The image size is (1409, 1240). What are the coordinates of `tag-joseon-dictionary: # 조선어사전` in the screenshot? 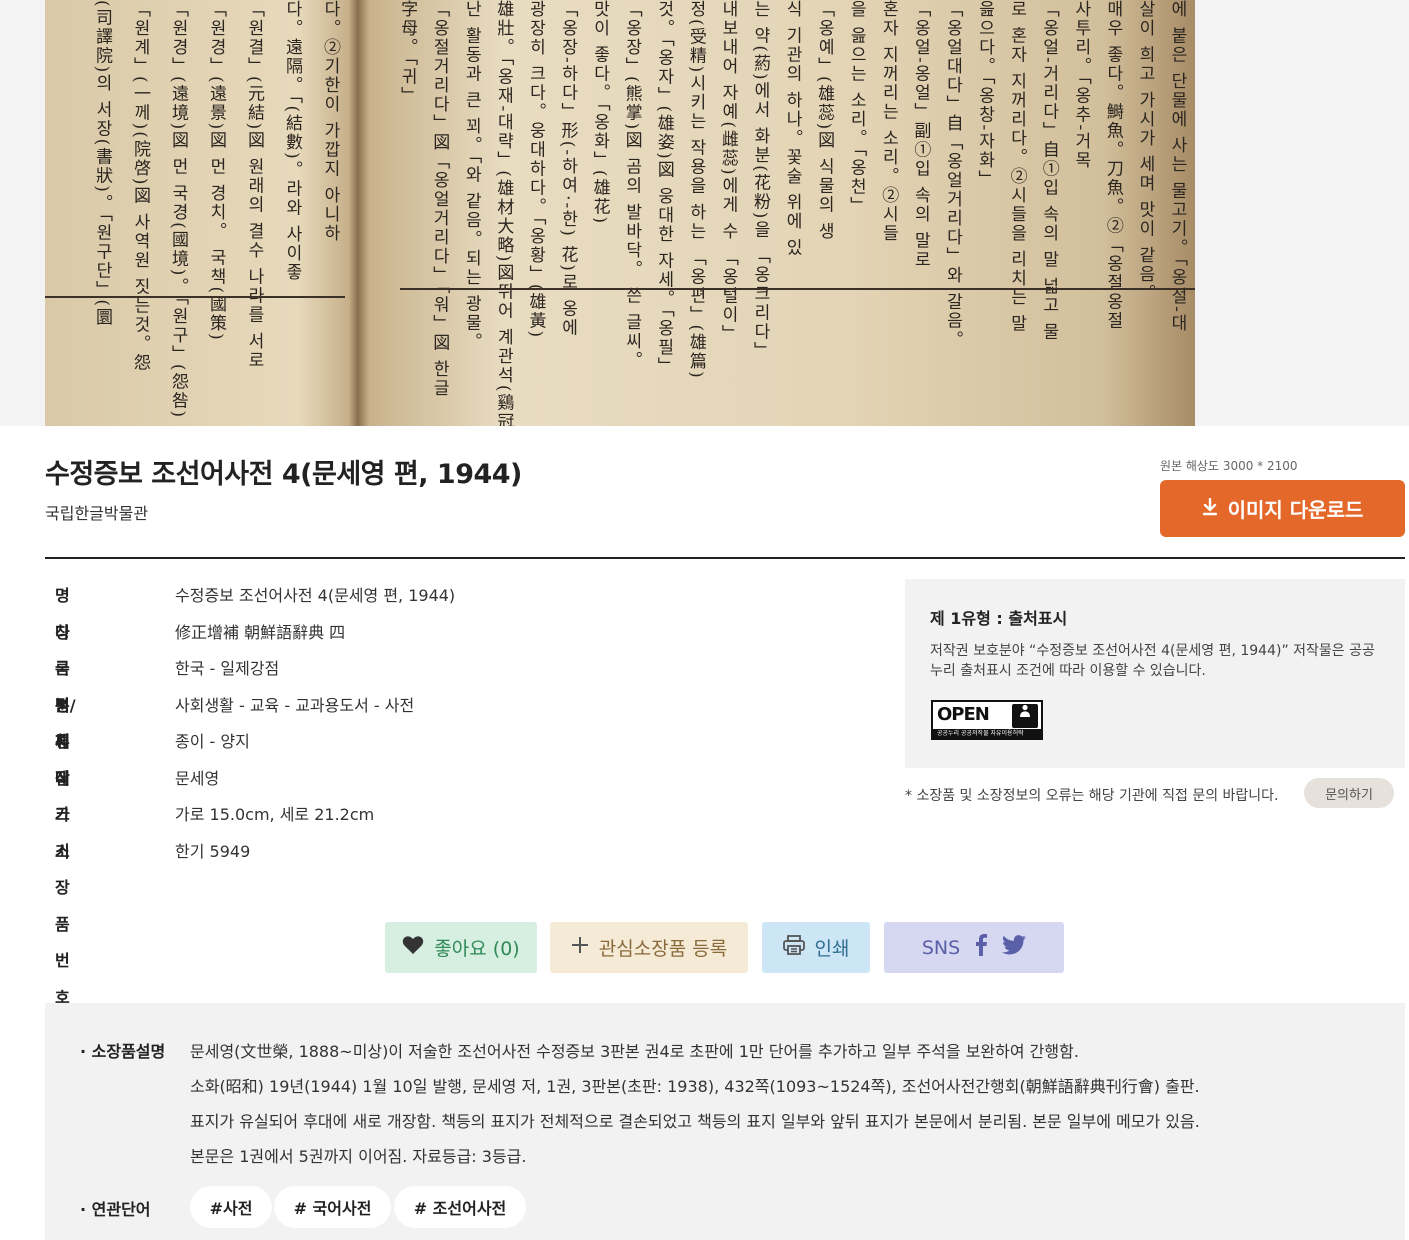 It's located at (460, 1207).